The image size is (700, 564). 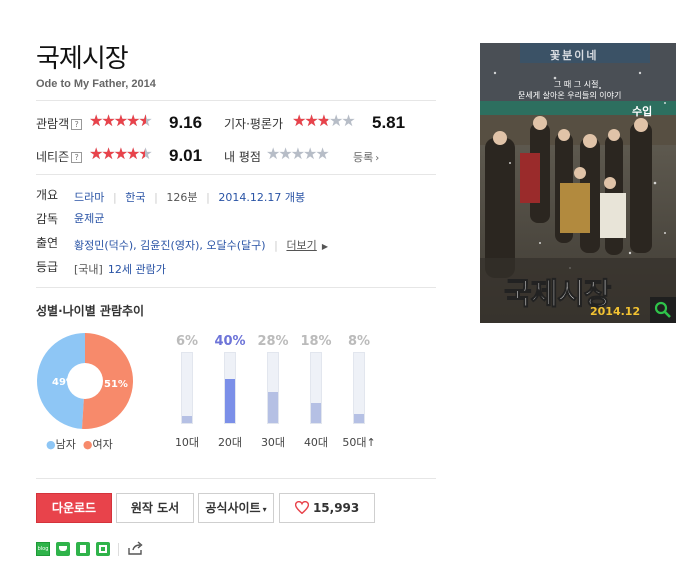 What do you see at coordinates (170, 245) in the screenshot?
I see `cast-links: 황정민(덕수), 김윤진(영자), 오달수(달구)` at bounding box center [170, 245].